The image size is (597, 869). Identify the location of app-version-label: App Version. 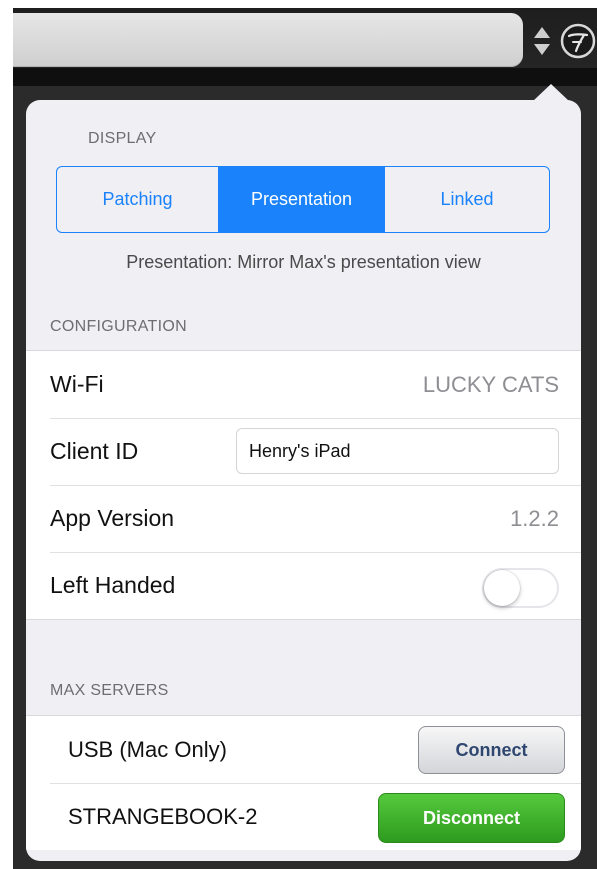
(112, 518).